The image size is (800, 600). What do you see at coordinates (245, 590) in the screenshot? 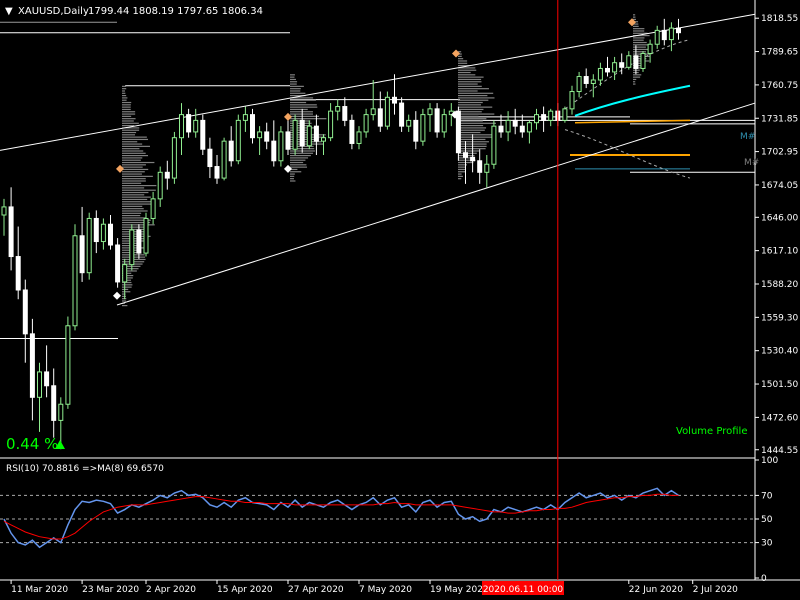
I see `time-tick-label: 15 Apr 2020` at bounding box center [245, 590].